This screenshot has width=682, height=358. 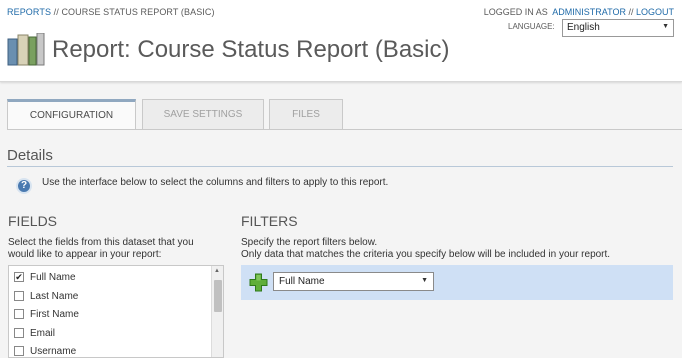 I want to click on details-divider, so click(x=340, y=166).